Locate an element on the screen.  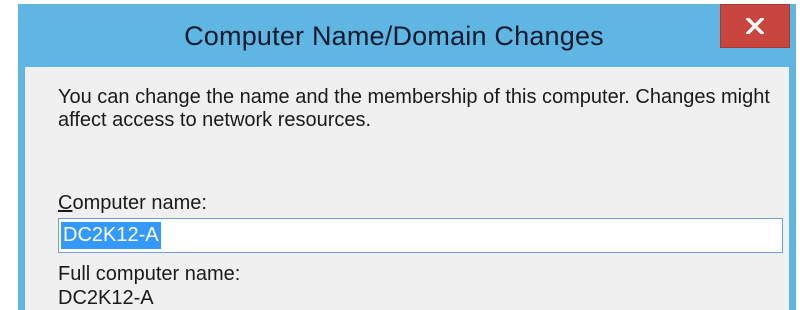
computer-name-label-accelerator: C is located at coordinates (65, 203).